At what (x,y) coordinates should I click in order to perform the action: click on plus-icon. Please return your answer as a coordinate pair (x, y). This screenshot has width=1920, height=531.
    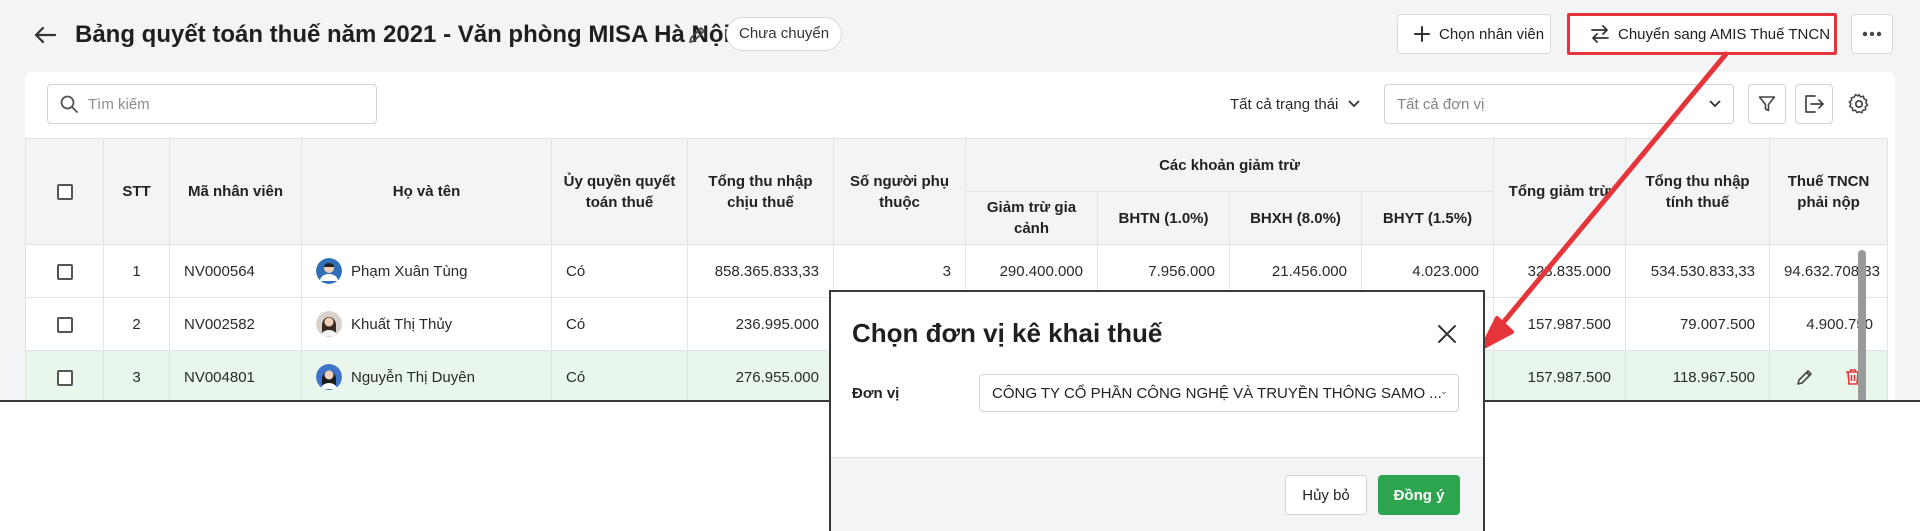
    Looking at the image, I should click on (1422, 34).